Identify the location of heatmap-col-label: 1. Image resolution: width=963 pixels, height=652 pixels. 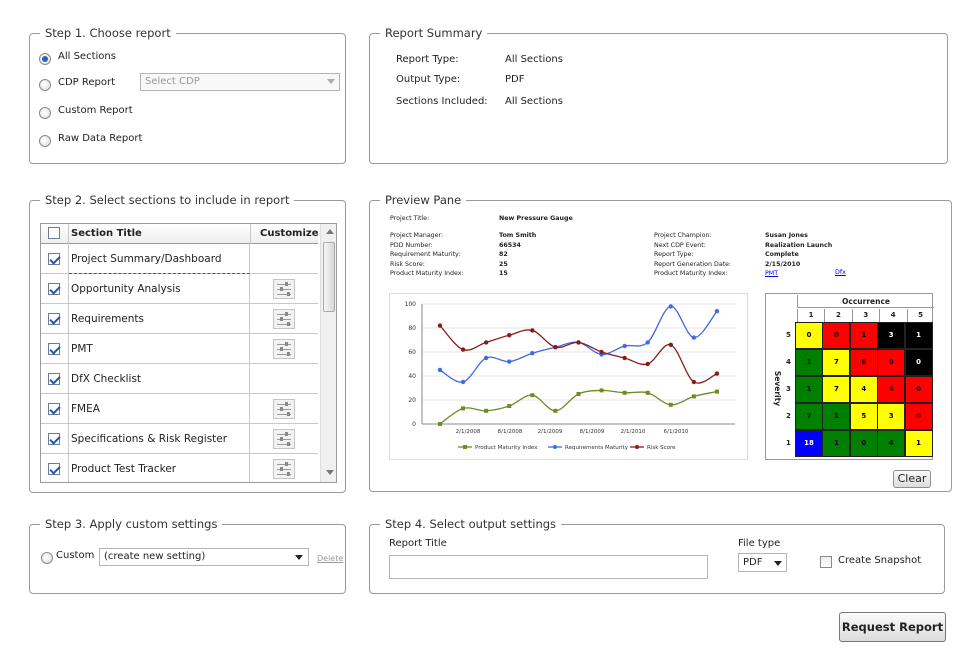
(810, 315).